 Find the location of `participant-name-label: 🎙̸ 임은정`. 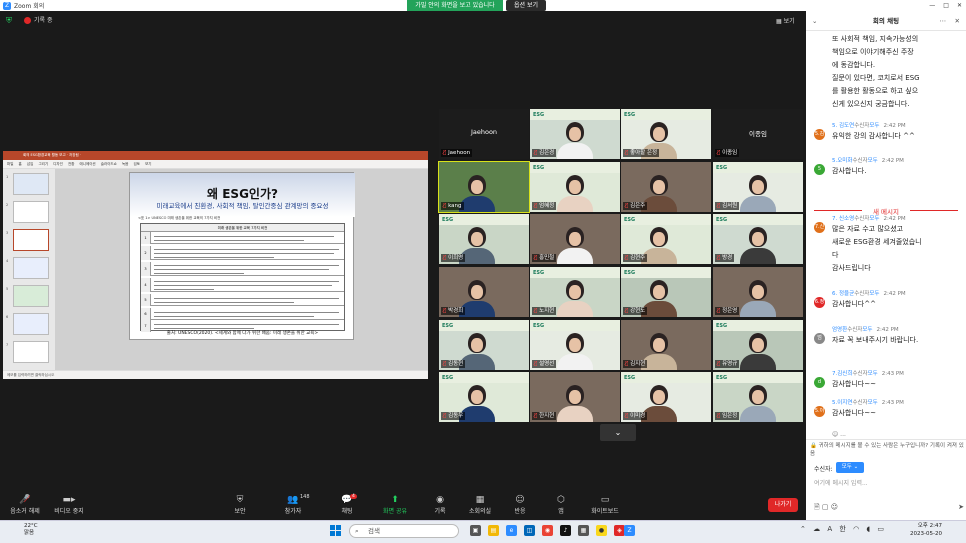

participant-name-label: 🎙̸ 임은정 is located at coordinates (727, 416).